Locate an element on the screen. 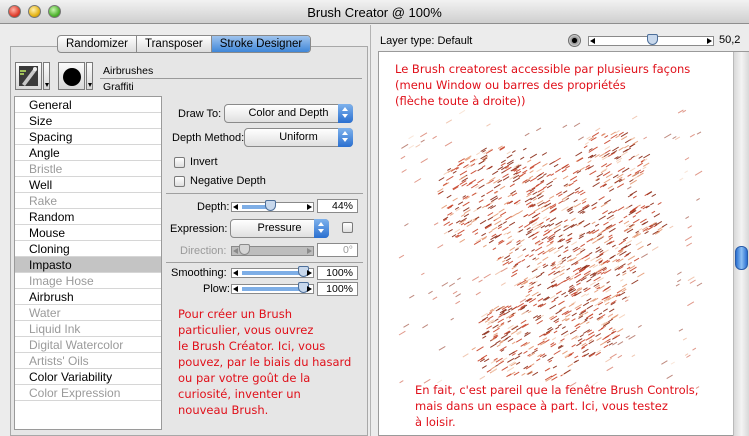 The image size is (749, 436). vertical-scrollbar is located at coordinates (741, 244).